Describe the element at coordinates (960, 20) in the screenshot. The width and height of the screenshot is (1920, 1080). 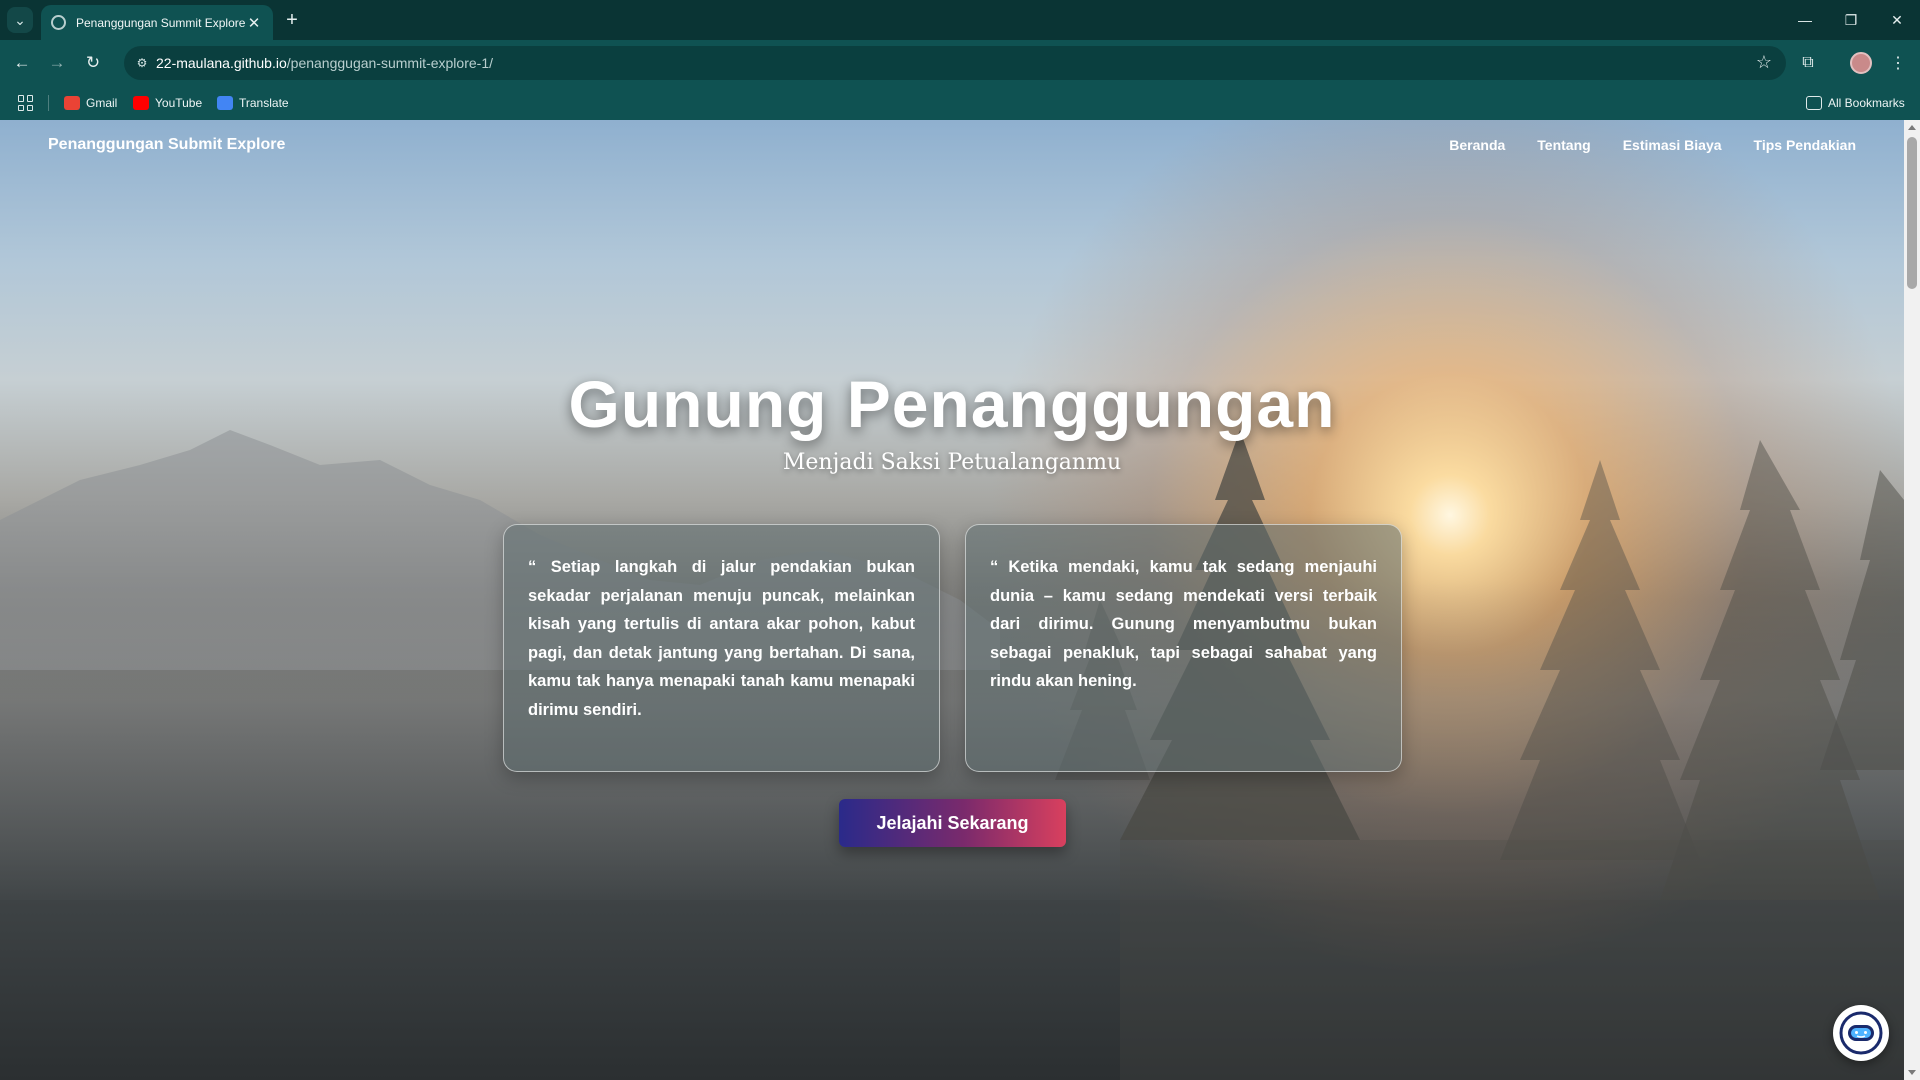
I see `browser-tab-bar: ⌄ Penanggungan Summit Explore ✕ + — ❐ ✕` at that location.